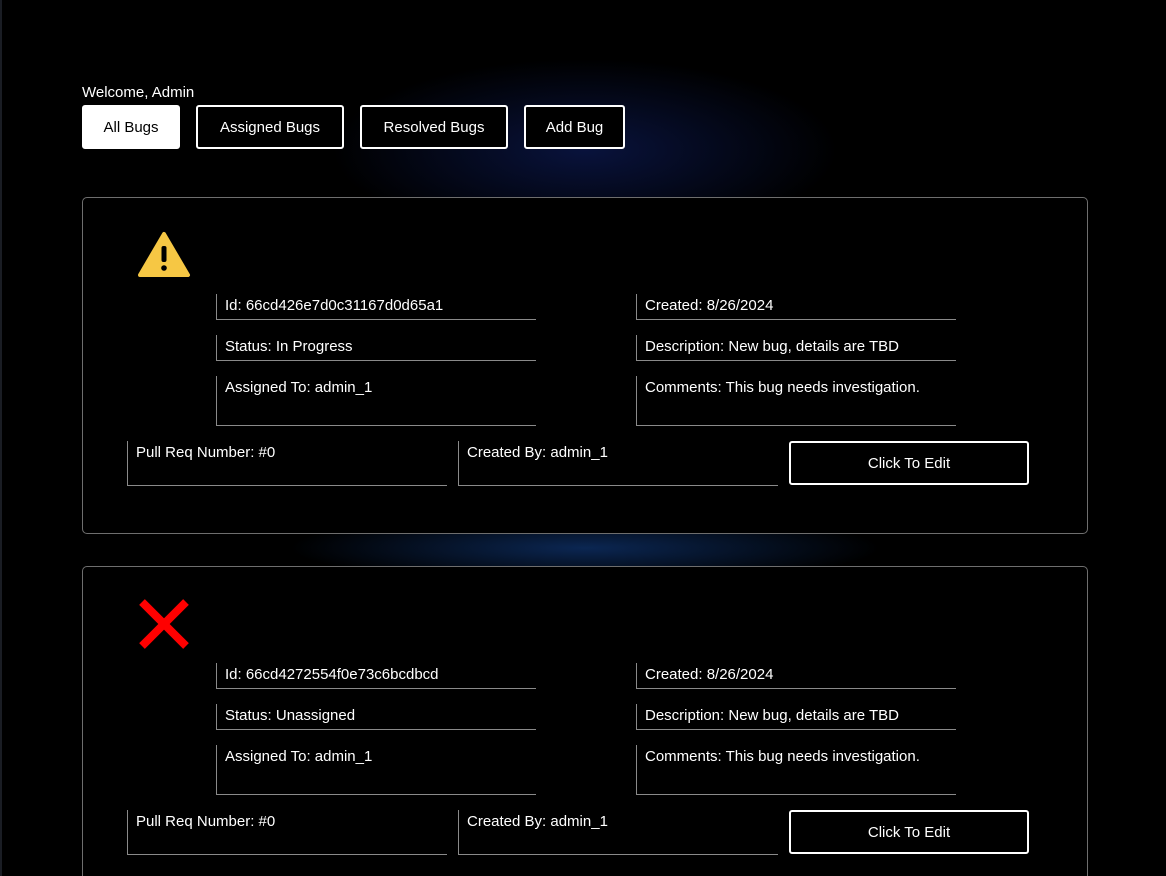 Image resolution: width=1166 pixels, height=876 pixels. What do you see at coordinates (164, 624) in the screenshot?
I see `close-x-icon` at bounding box center [164, 624].